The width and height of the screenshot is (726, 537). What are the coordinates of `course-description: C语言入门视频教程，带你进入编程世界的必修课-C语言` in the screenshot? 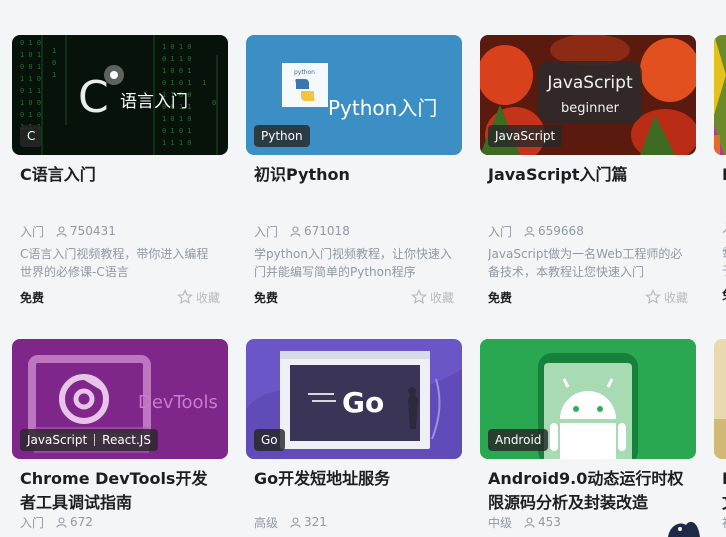 It's located at (114, 263).